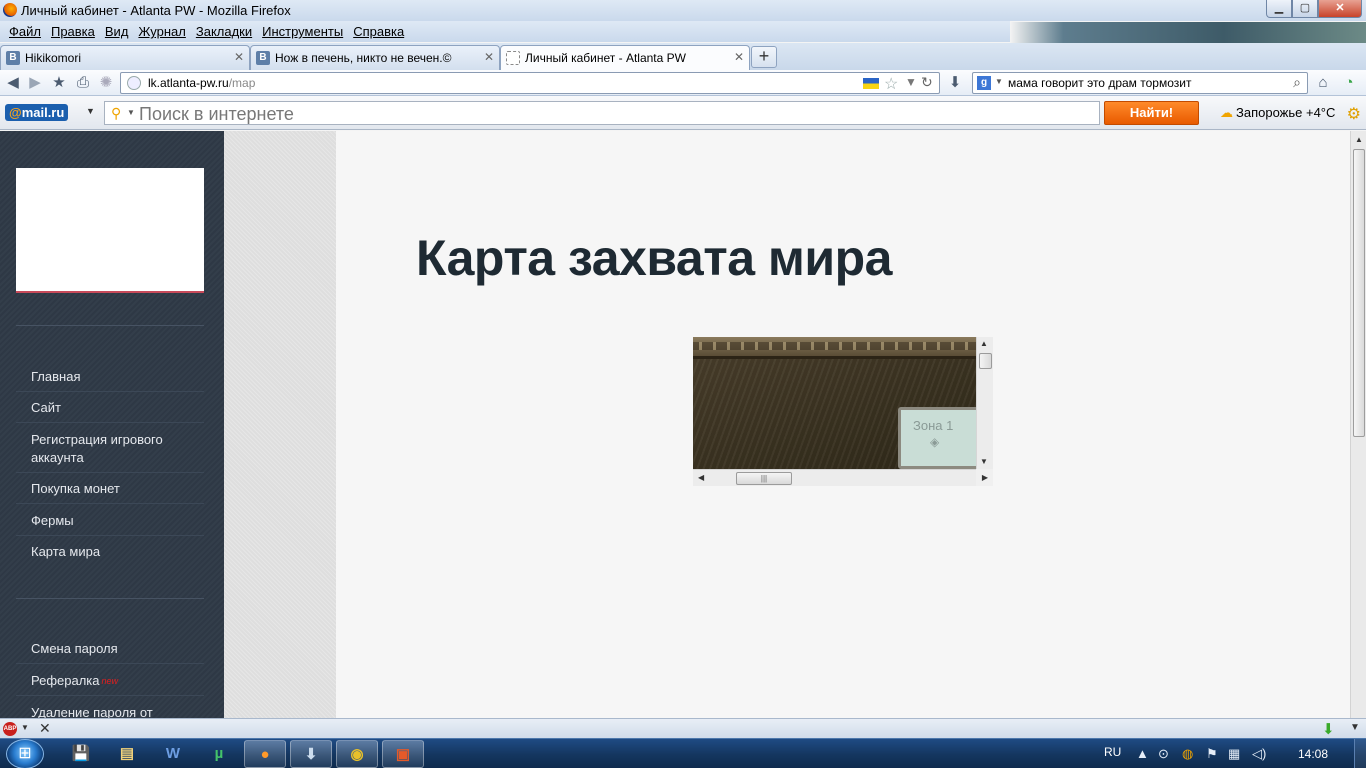  Describe the element at coordinates (955, 83) in the screenshot. I see `downloads-arrow-icon: ⬇` at that location.